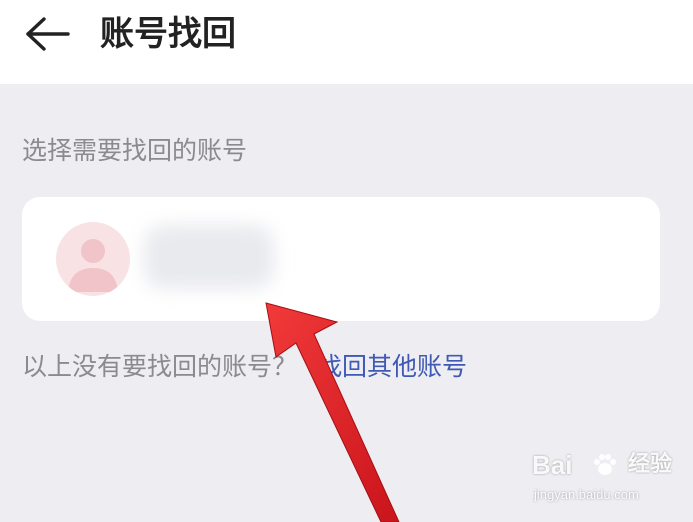 This screenshot has width=693, height=522. I want to click on watermark-brand: Bai, so click(552, 465).